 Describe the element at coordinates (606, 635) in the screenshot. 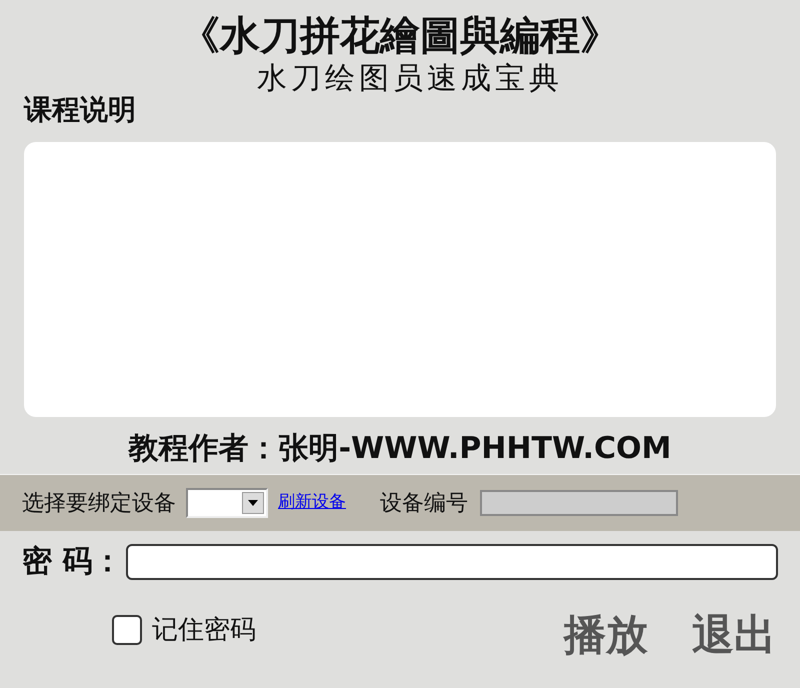

I see `play-button: 播放` at that location.